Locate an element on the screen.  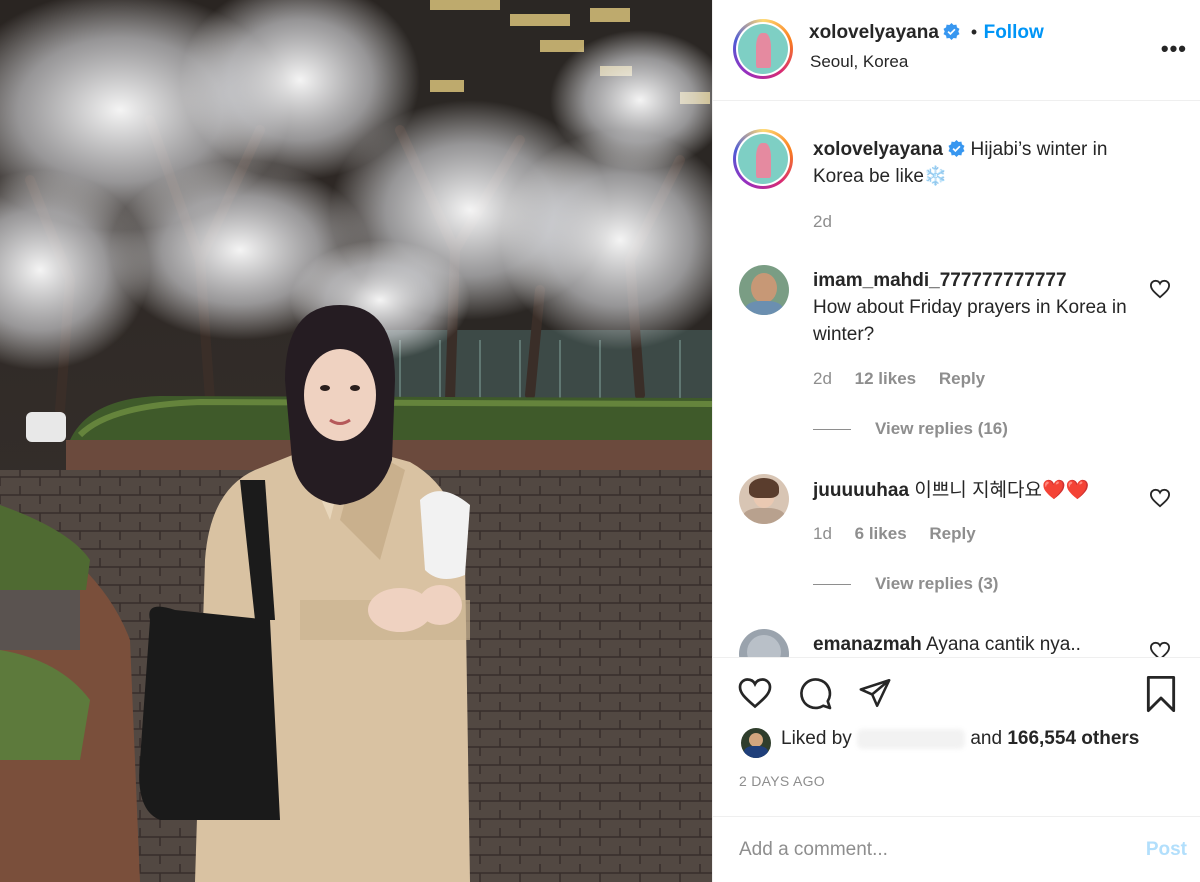
comment-body: emanazmah Ayana cantik nya.. is located at coordinates (978, 644).